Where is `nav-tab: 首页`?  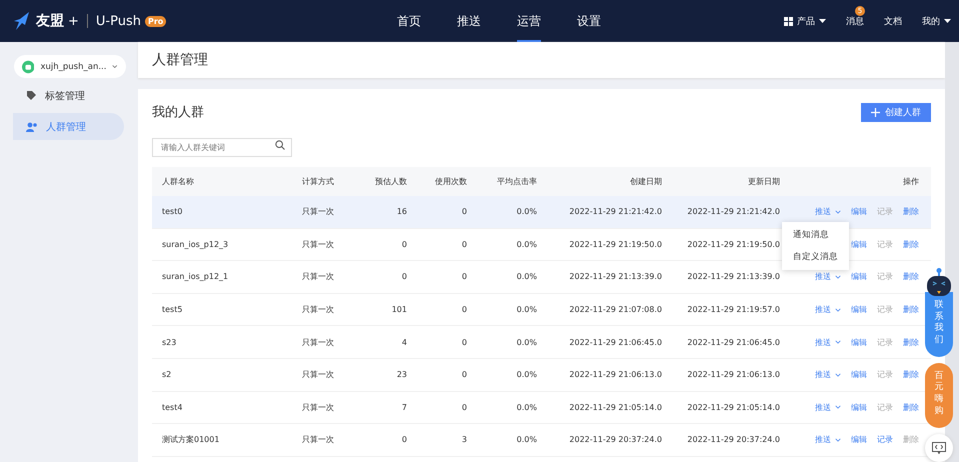 nav-tab: 首页 is located at coordinates (409, 21).